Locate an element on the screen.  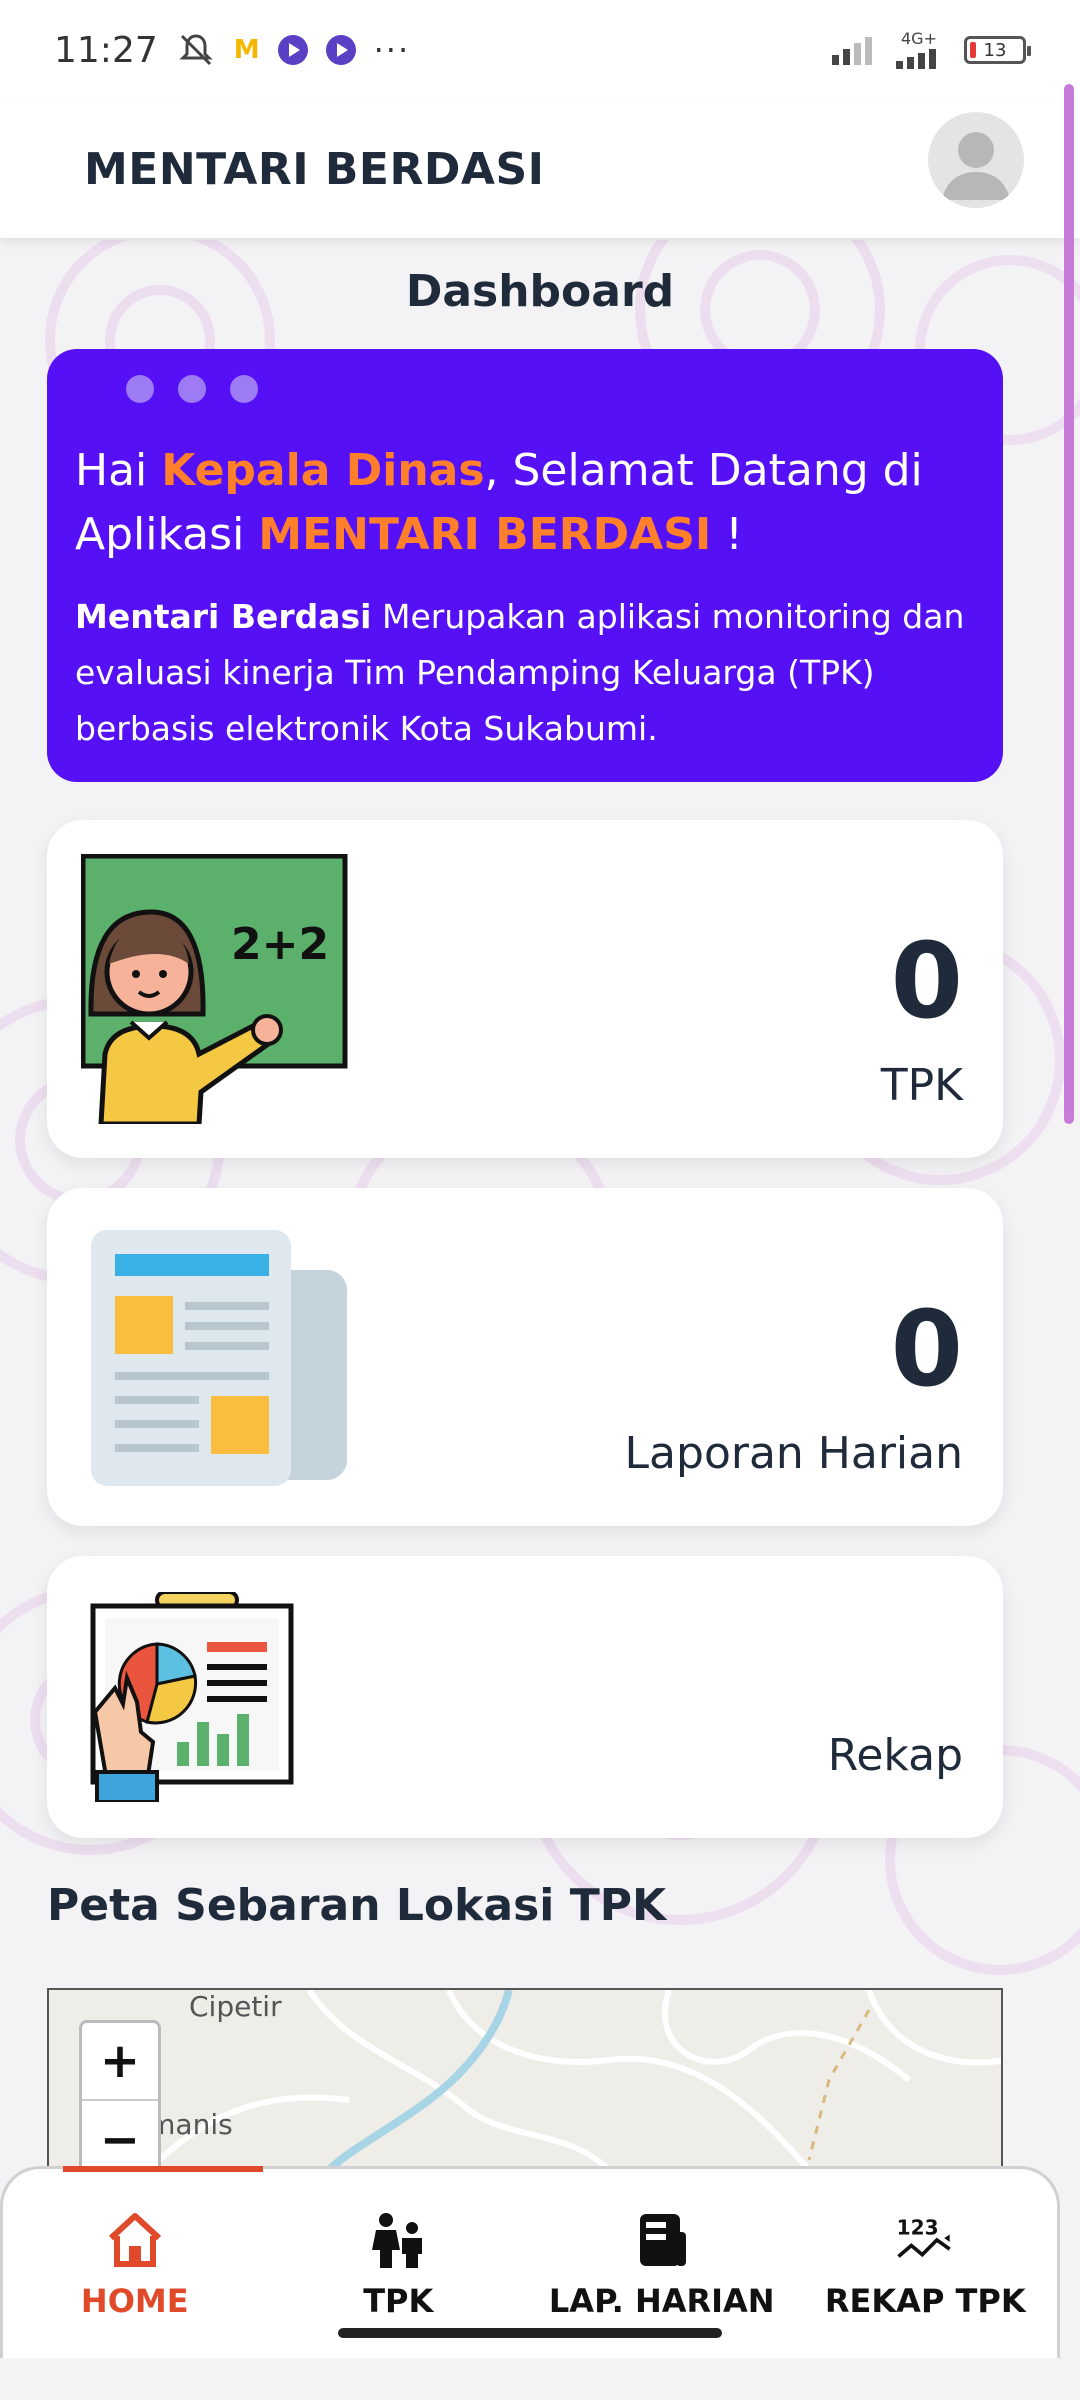
zoom-out-button: − is located at coordinates (120, 2133).